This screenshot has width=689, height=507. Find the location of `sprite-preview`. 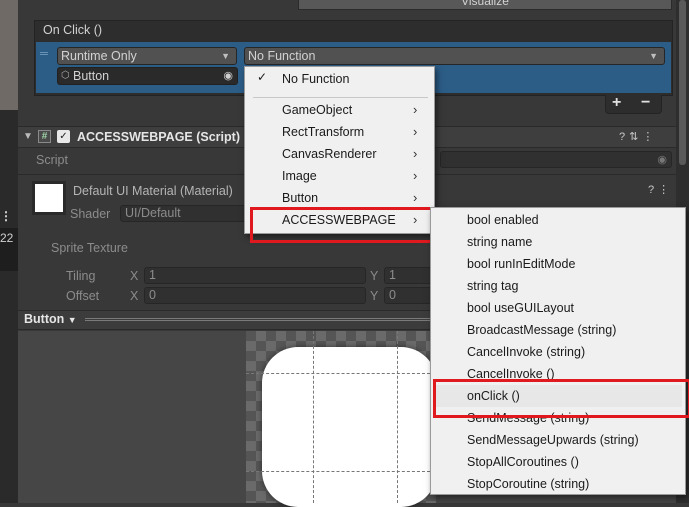

sprite-preview is located at coordinates (349, 427).